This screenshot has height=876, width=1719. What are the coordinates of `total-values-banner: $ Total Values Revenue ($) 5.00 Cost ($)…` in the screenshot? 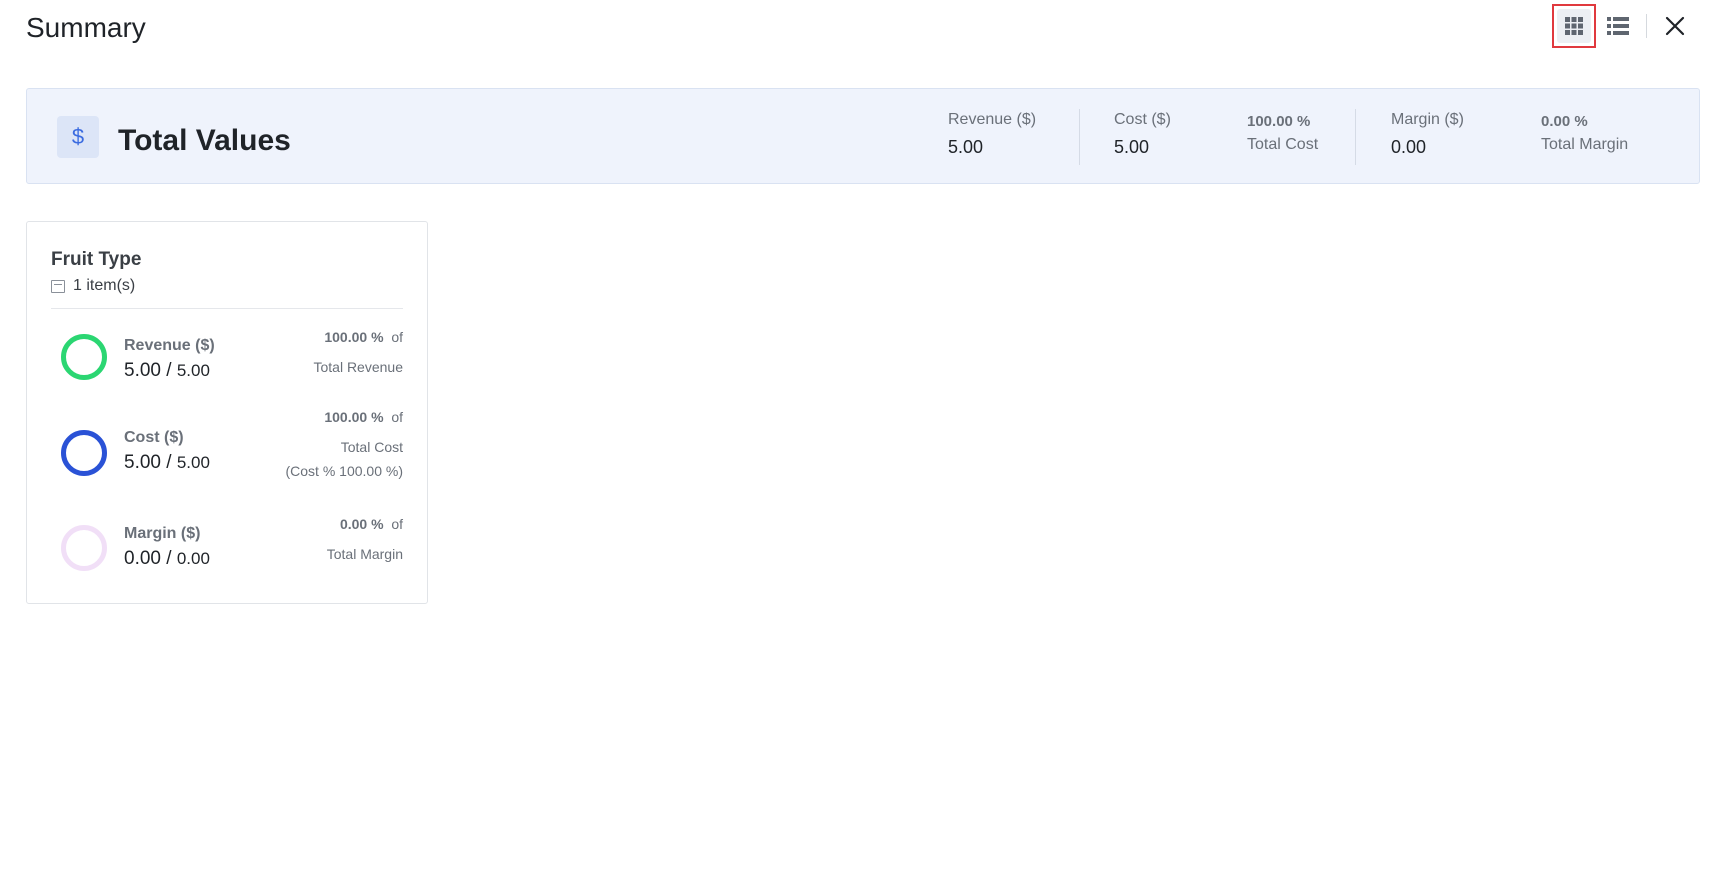 It's located at (863, 136).